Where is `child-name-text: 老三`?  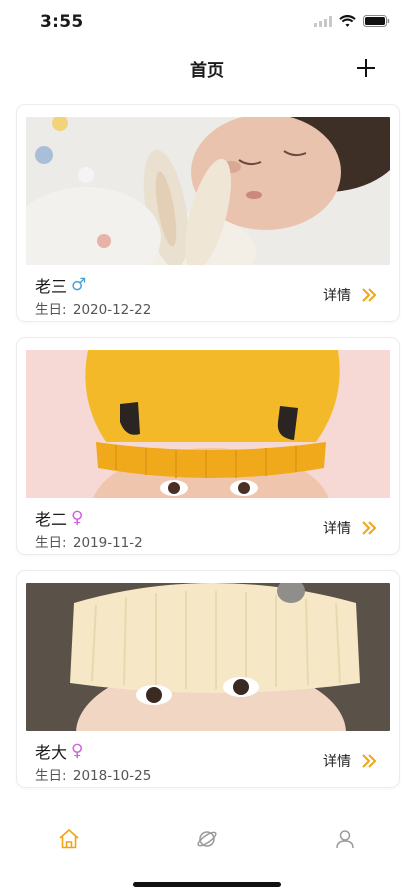
child-name-text: 老三 is located at coordinates (51, 286).